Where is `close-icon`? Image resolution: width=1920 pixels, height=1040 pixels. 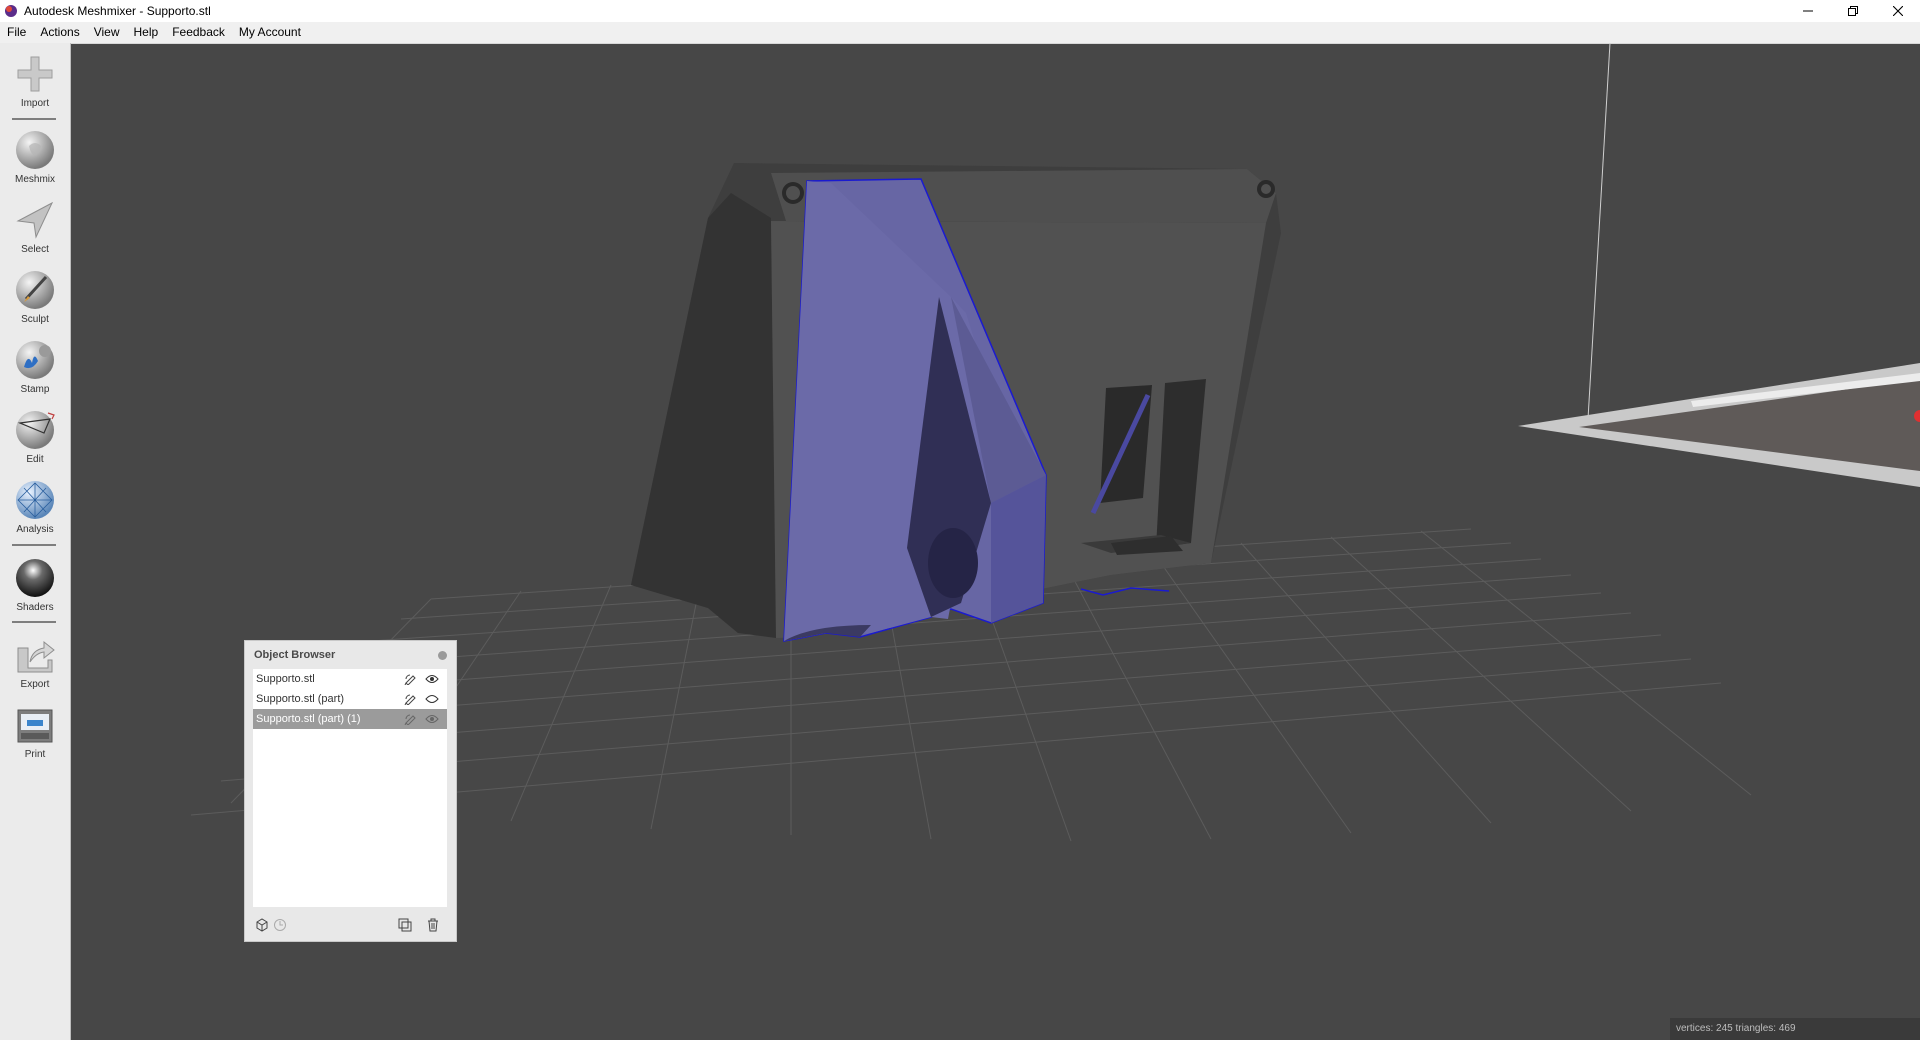
close-icon is located at coordinates (1897, 11).